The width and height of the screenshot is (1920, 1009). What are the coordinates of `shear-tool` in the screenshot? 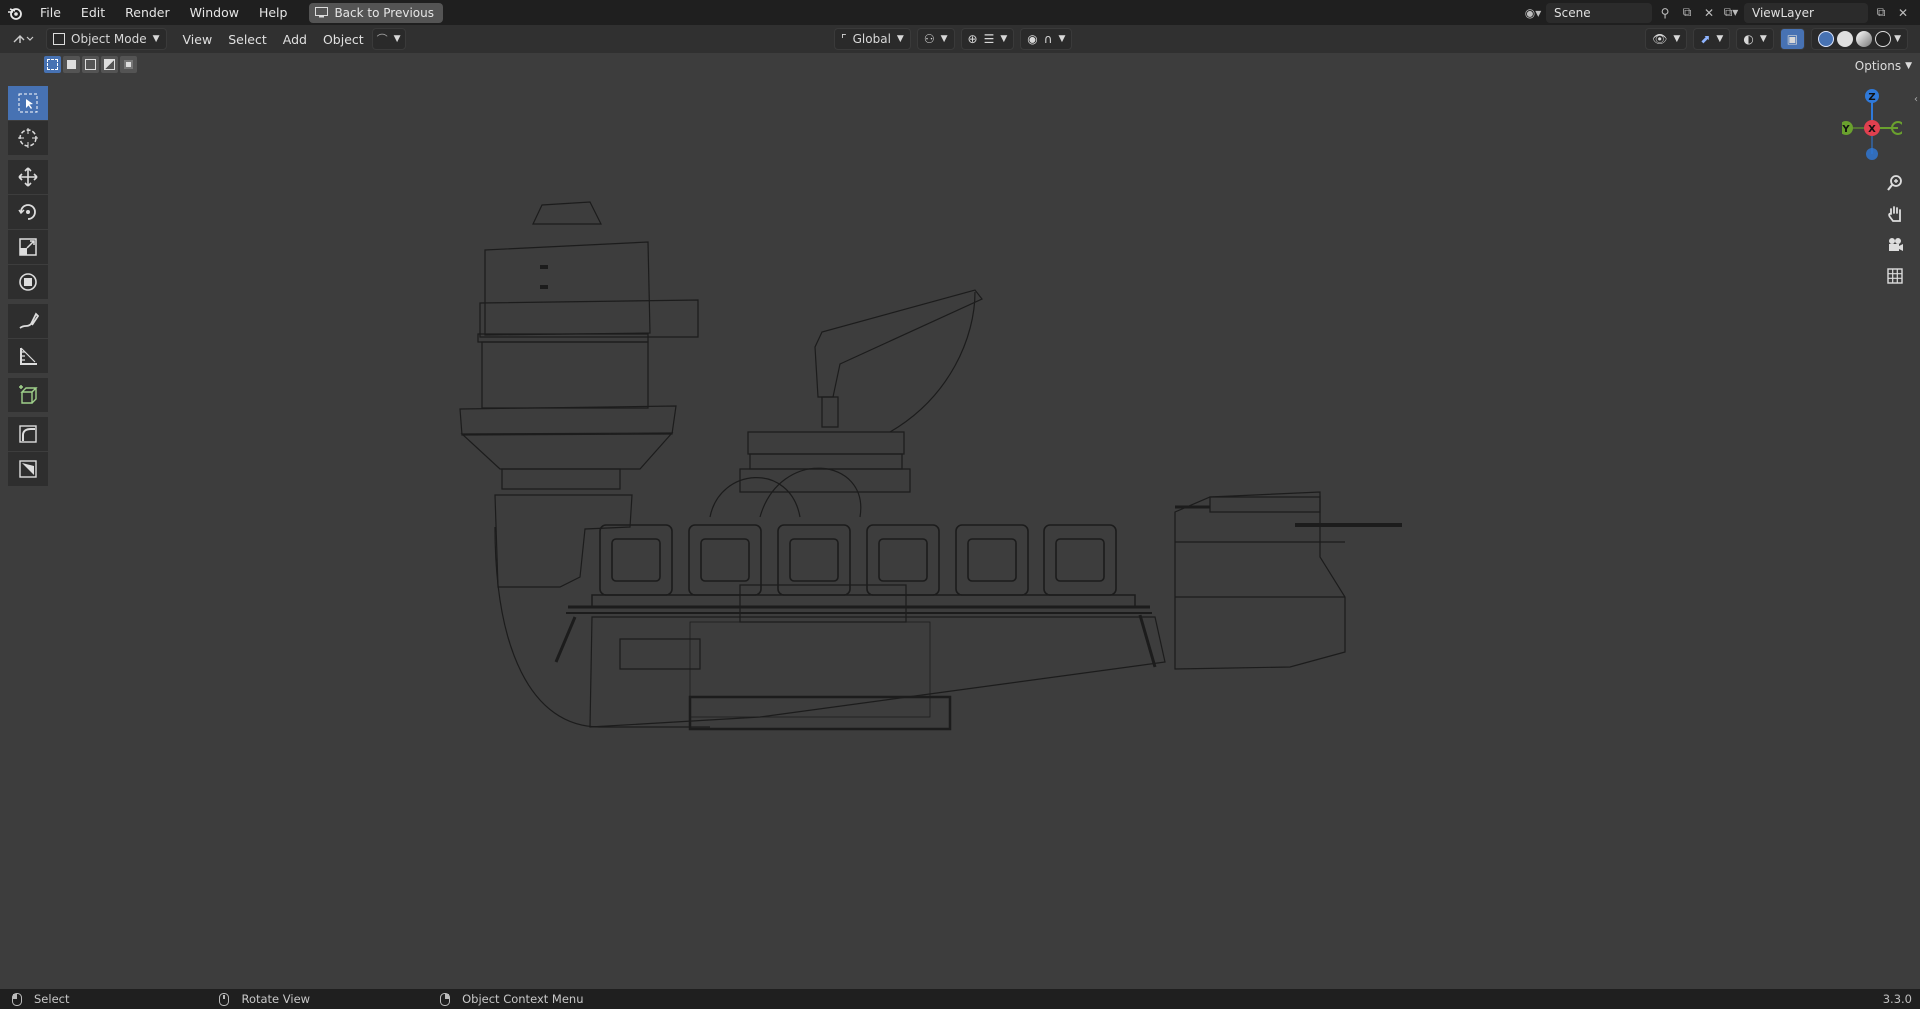 It's located at (28, 434).